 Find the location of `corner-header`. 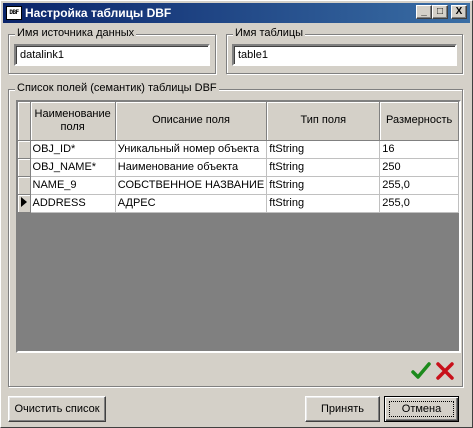

corner-header is located at coordinates (24, 121).